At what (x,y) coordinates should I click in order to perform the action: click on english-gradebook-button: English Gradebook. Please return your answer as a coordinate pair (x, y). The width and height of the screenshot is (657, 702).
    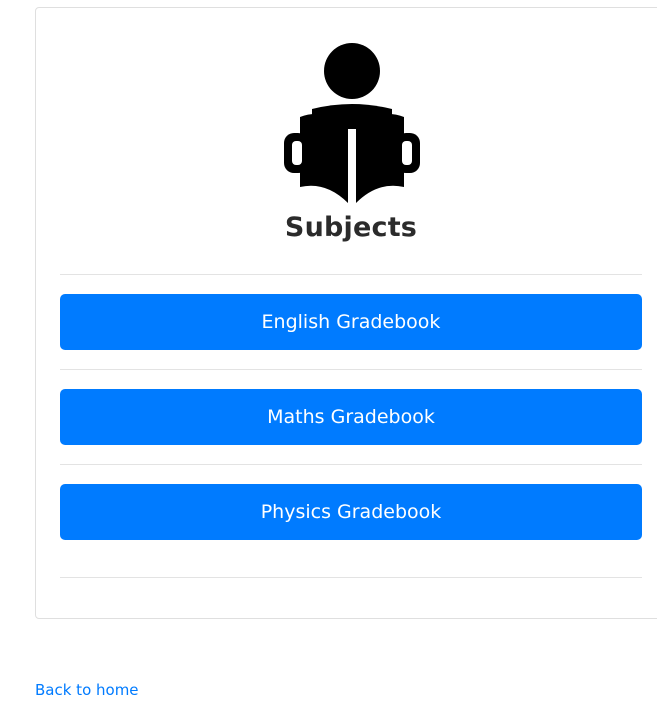
    Looking at the image, I should click on (351, 322).